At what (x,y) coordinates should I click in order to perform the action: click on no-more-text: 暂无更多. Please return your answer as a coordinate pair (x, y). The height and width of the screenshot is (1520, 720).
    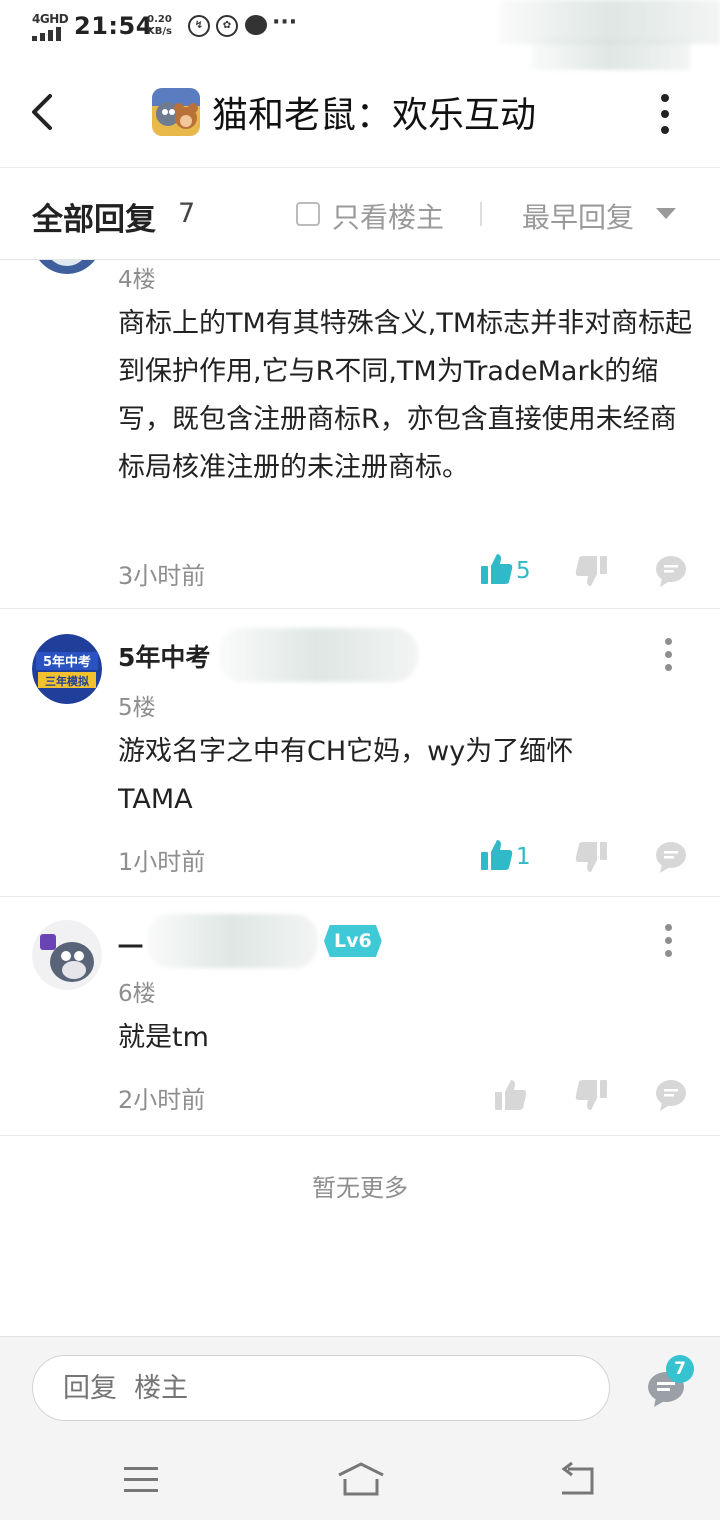
    Looking at the image, I should click on (360, 1188).